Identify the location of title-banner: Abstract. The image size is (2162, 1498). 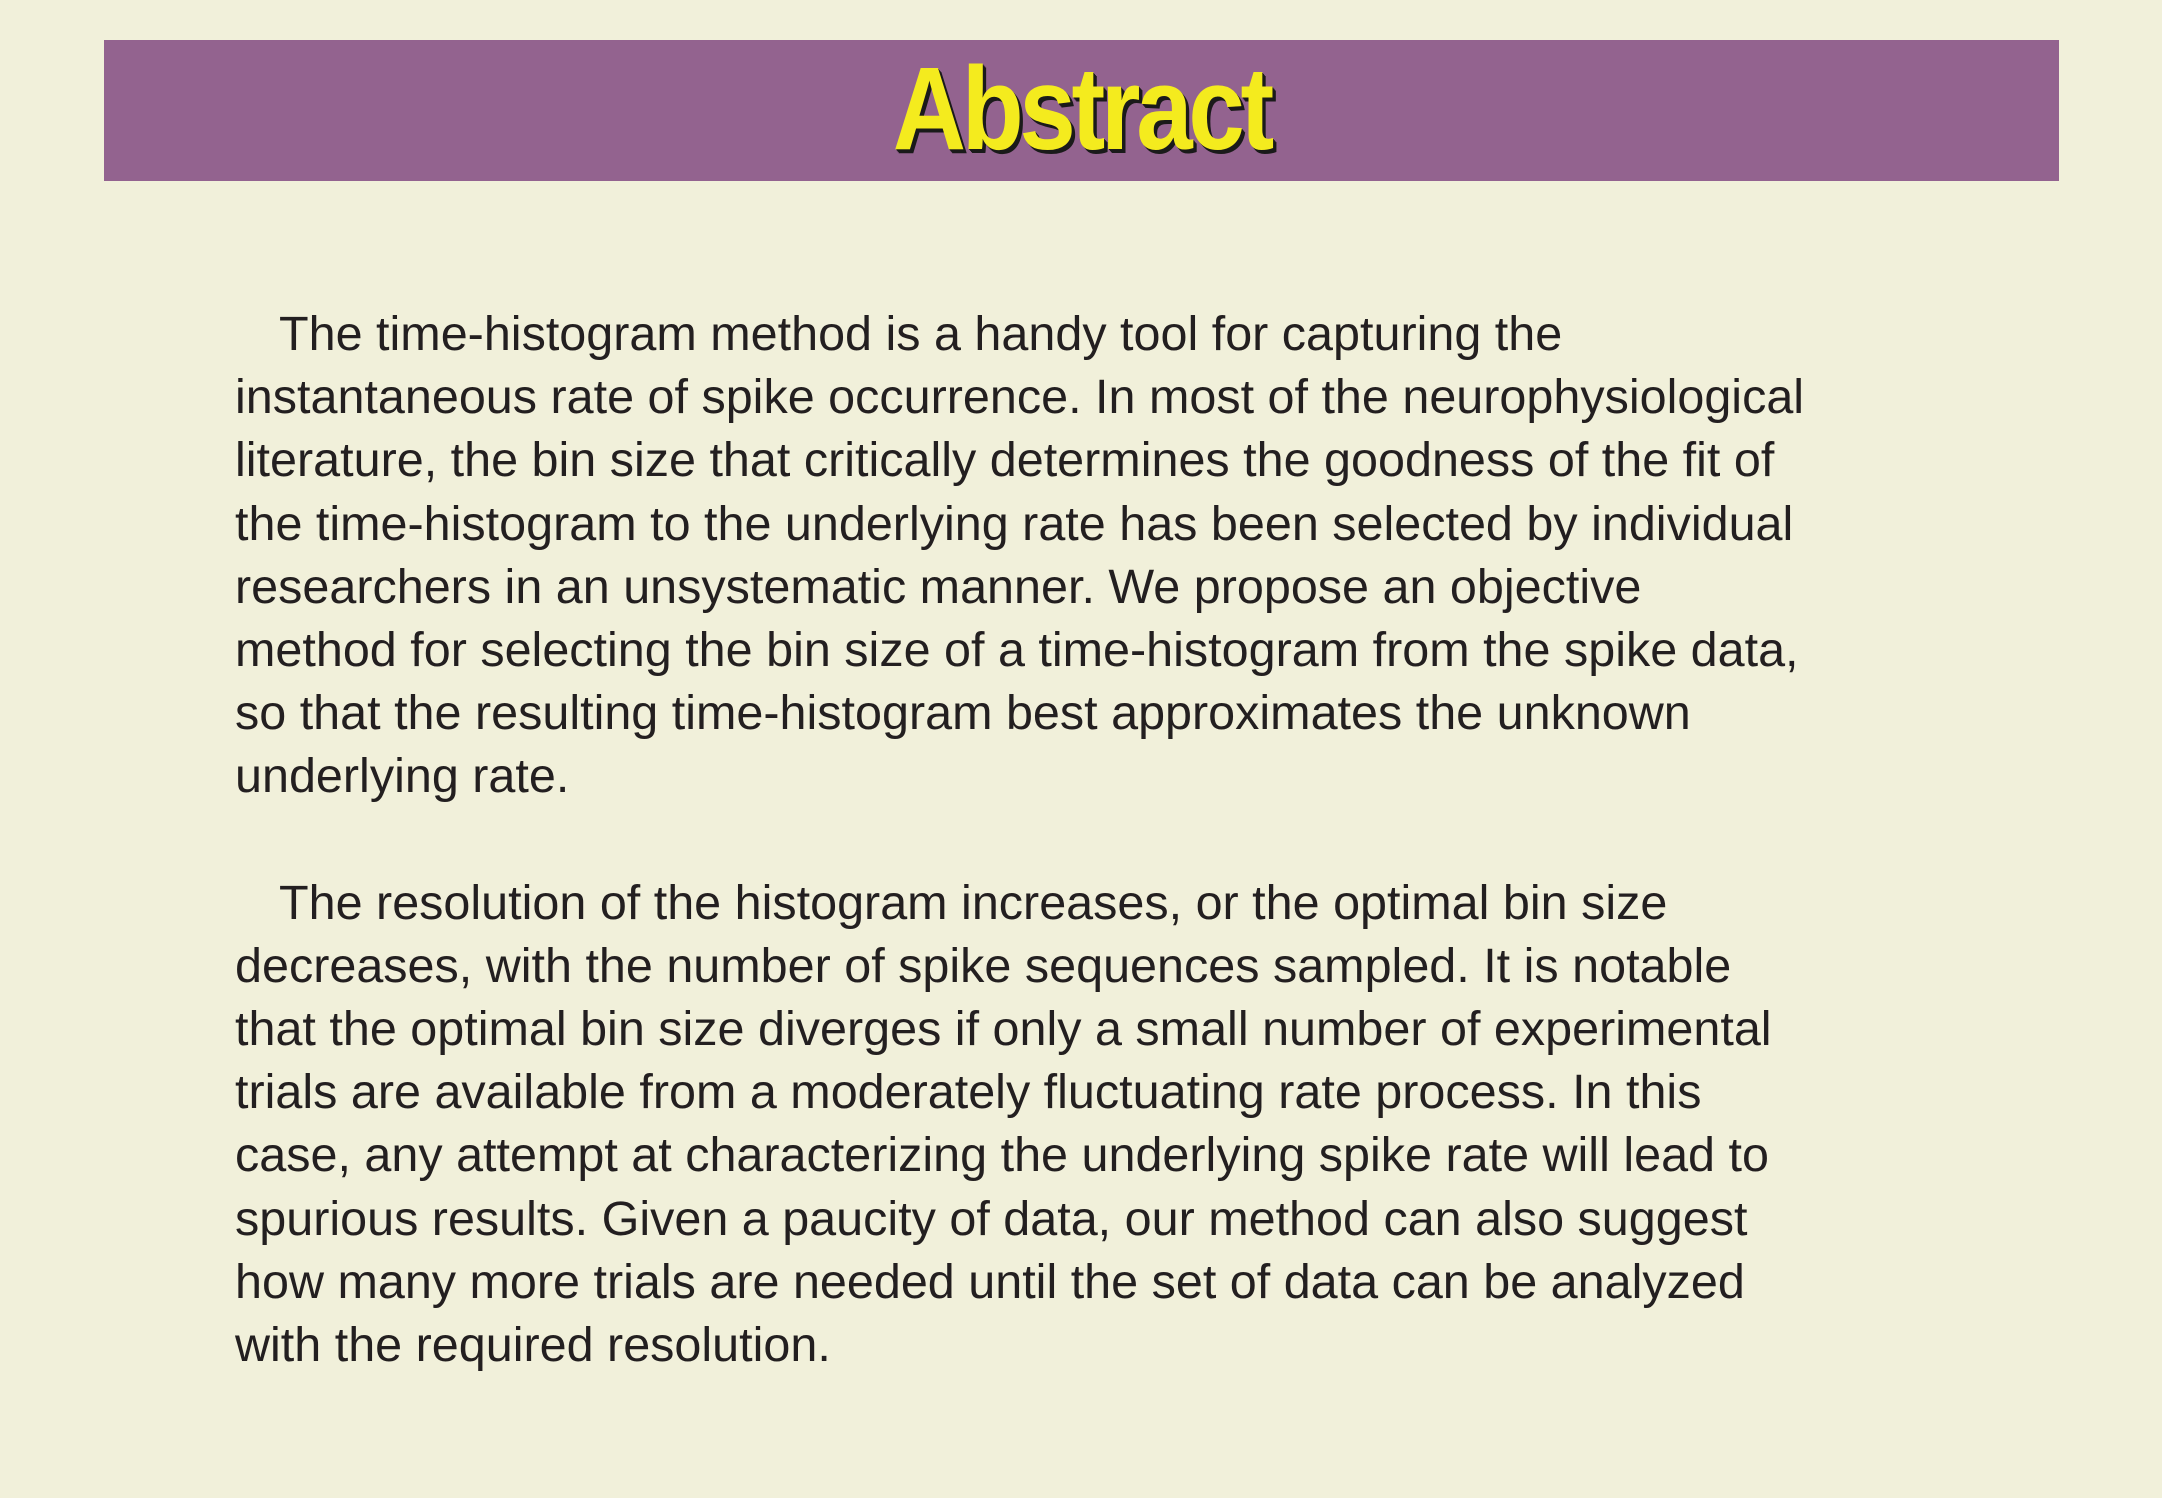
(1081, 110).